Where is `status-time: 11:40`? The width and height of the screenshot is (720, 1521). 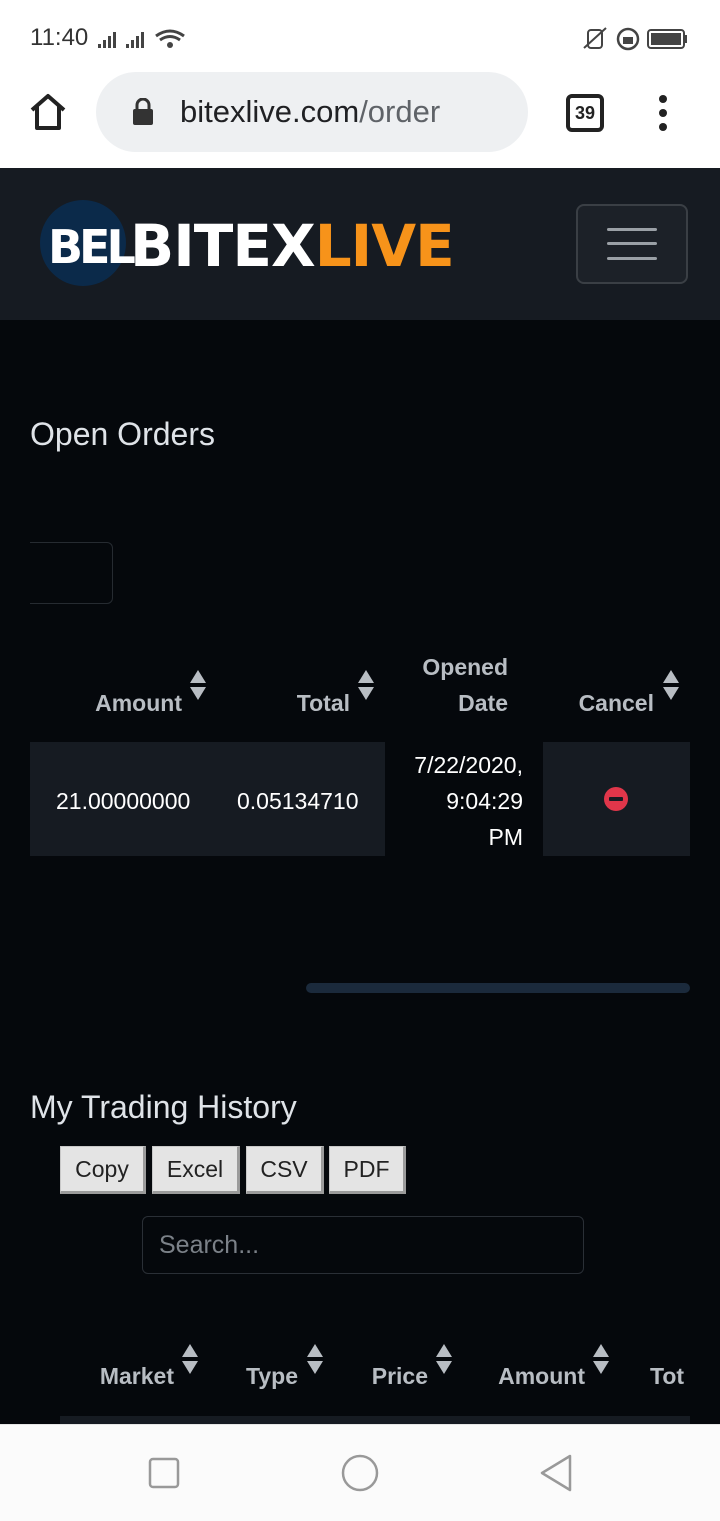 status-time: 11:40 is located at coordinates (59, 37).